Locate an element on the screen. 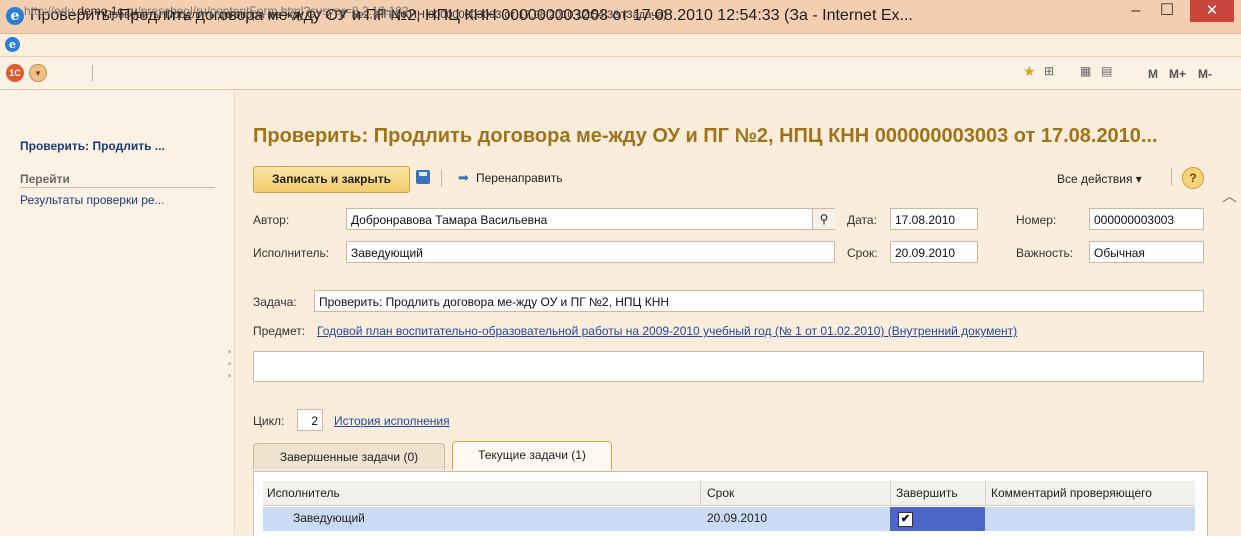 The image size is (1241, 536). dropdown-menu-icon: ▾ is located at coordinates (38, 73).